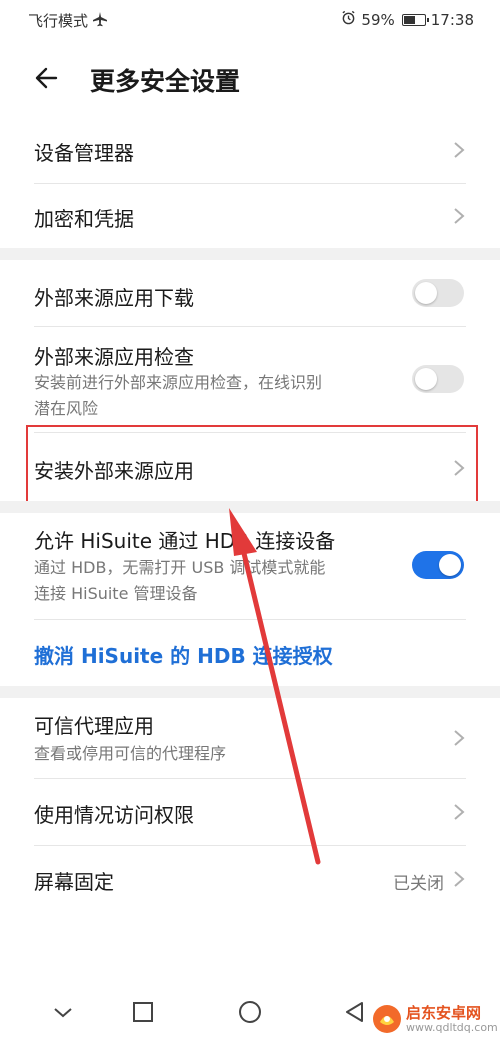  Describe the element at coordinates (250, 78) in the screenshot. I see `header: 更多安全设置` at that location.